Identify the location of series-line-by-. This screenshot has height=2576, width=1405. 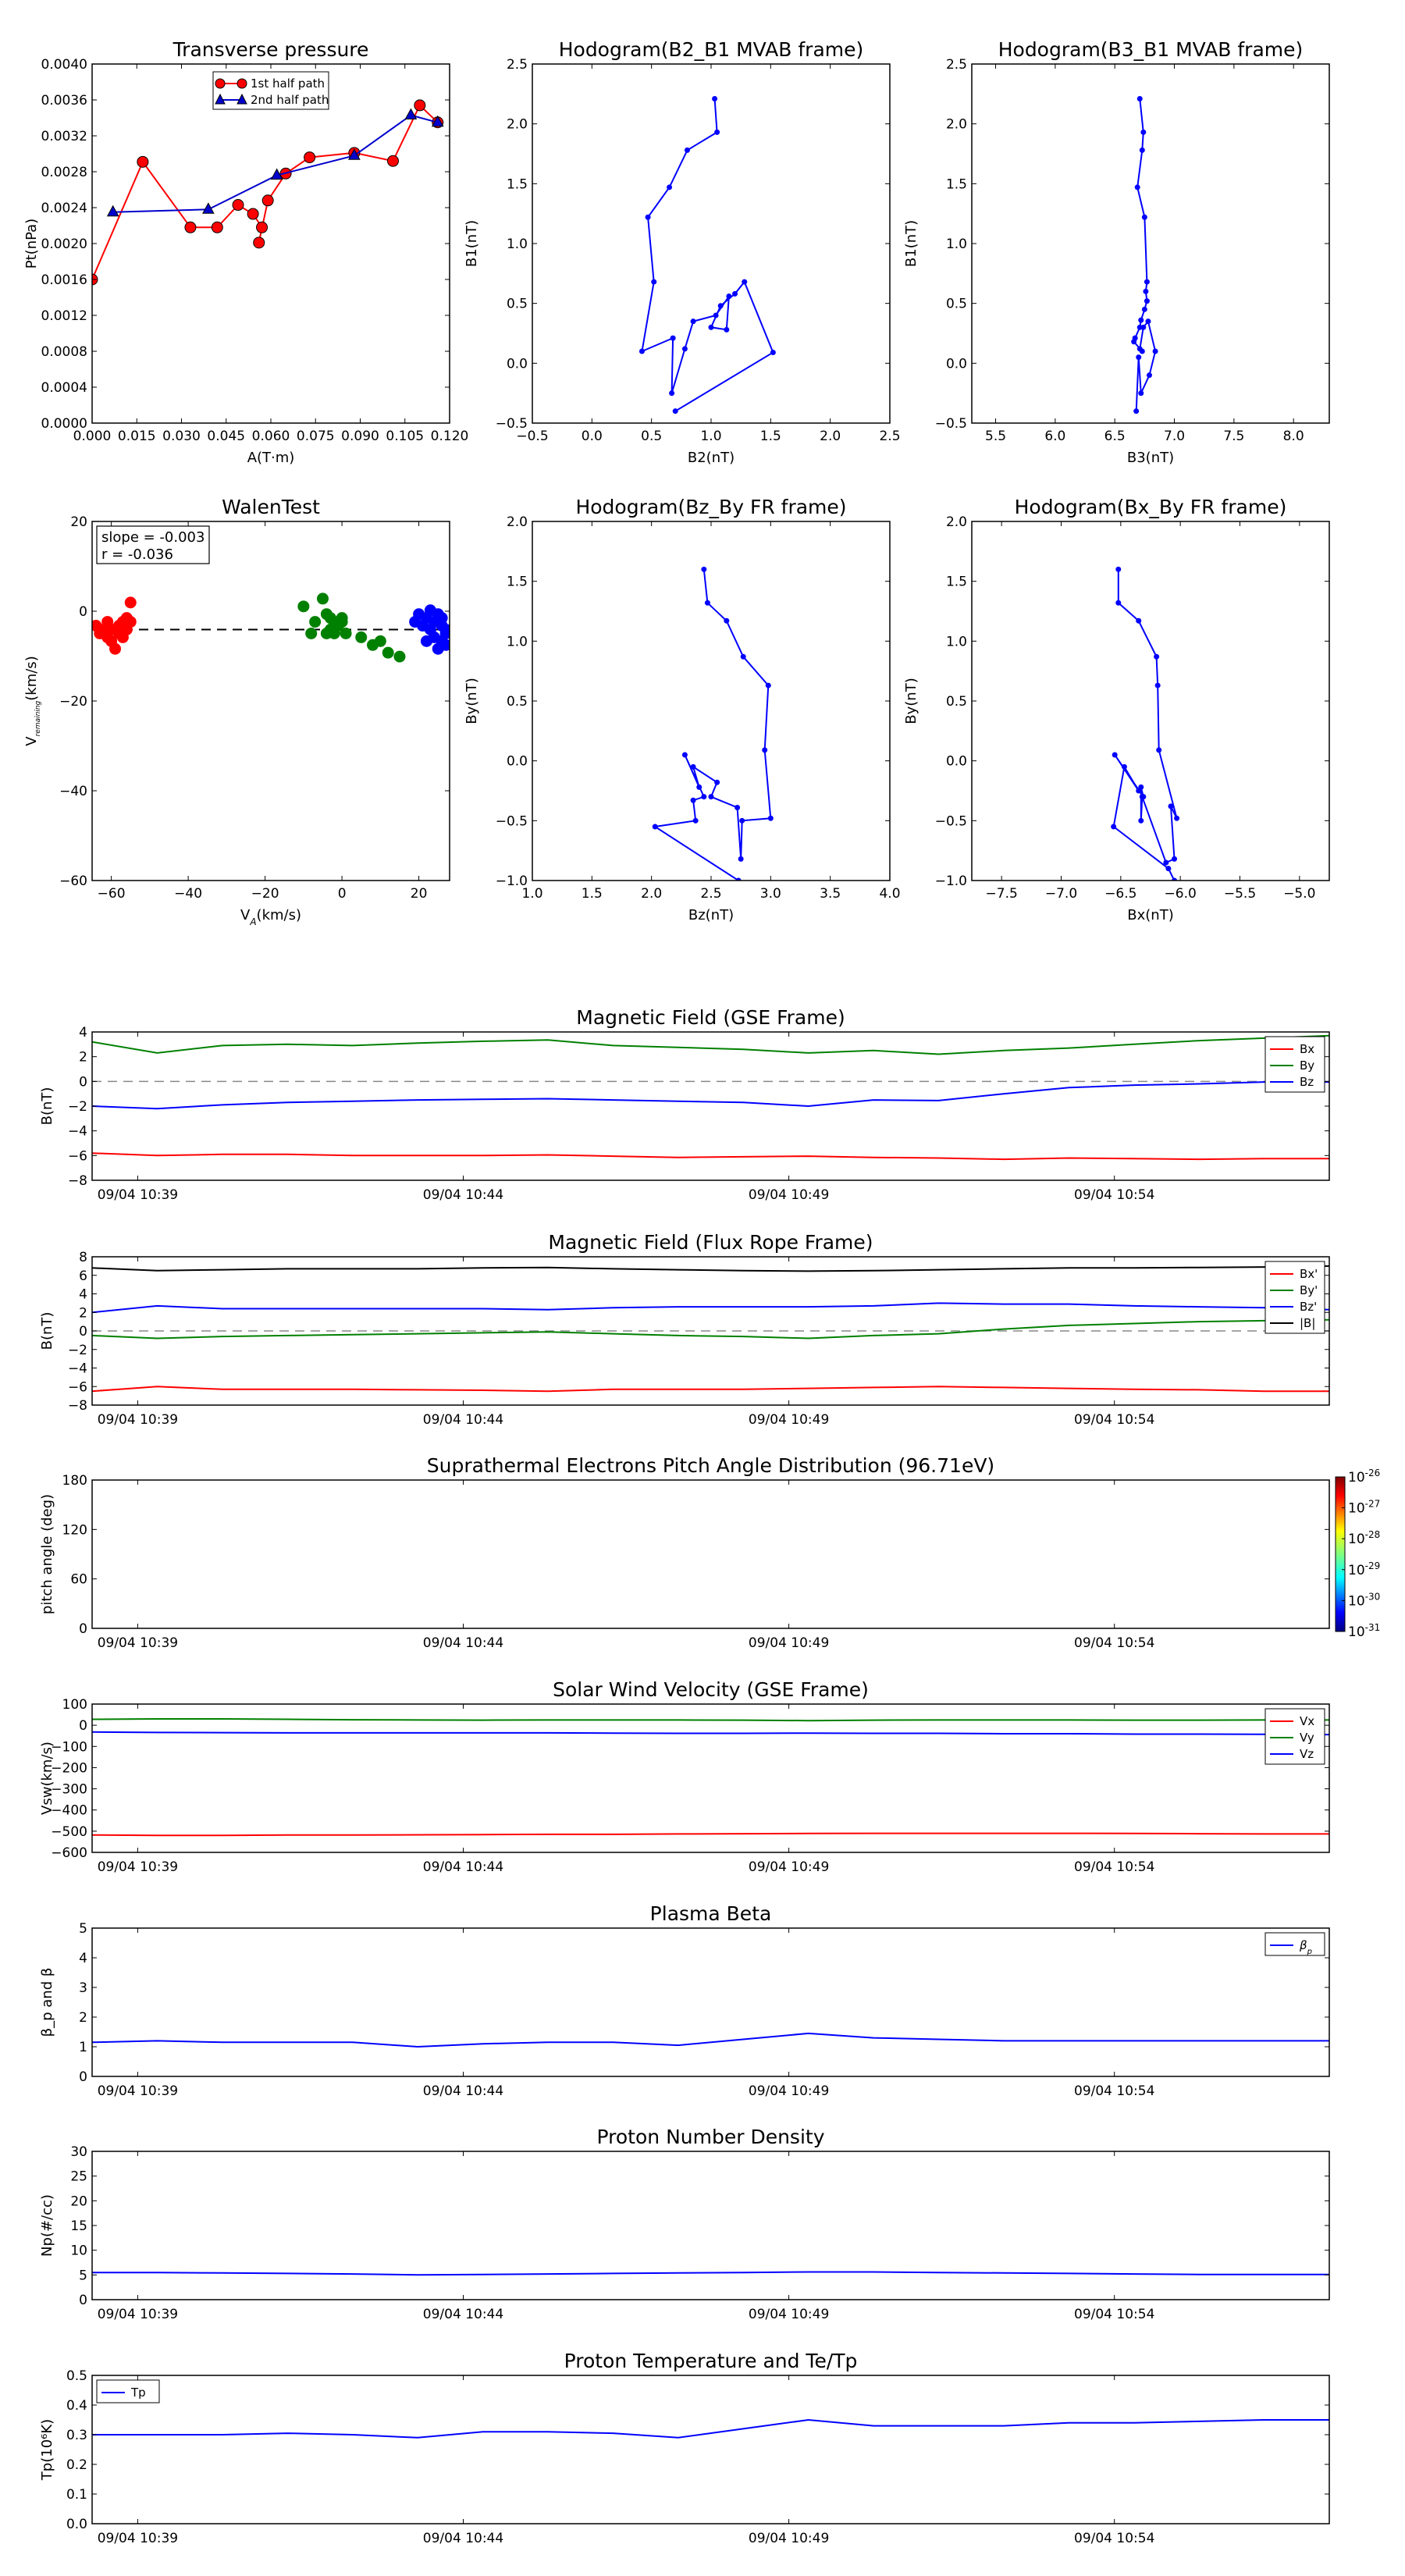
(711, 1329).